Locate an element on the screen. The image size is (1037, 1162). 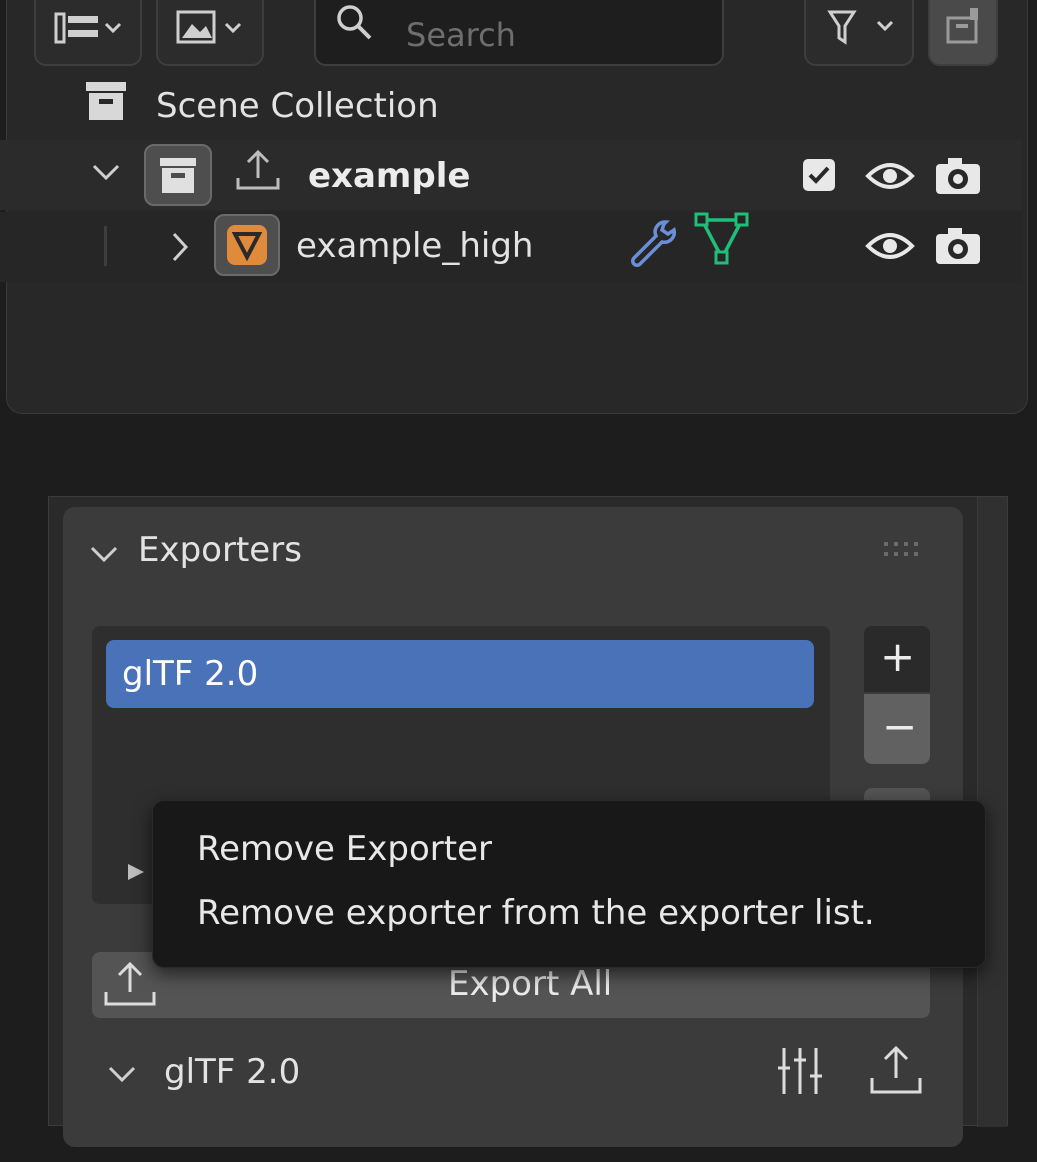
checkbox-checked-icon is located at coordinates (820, 176).